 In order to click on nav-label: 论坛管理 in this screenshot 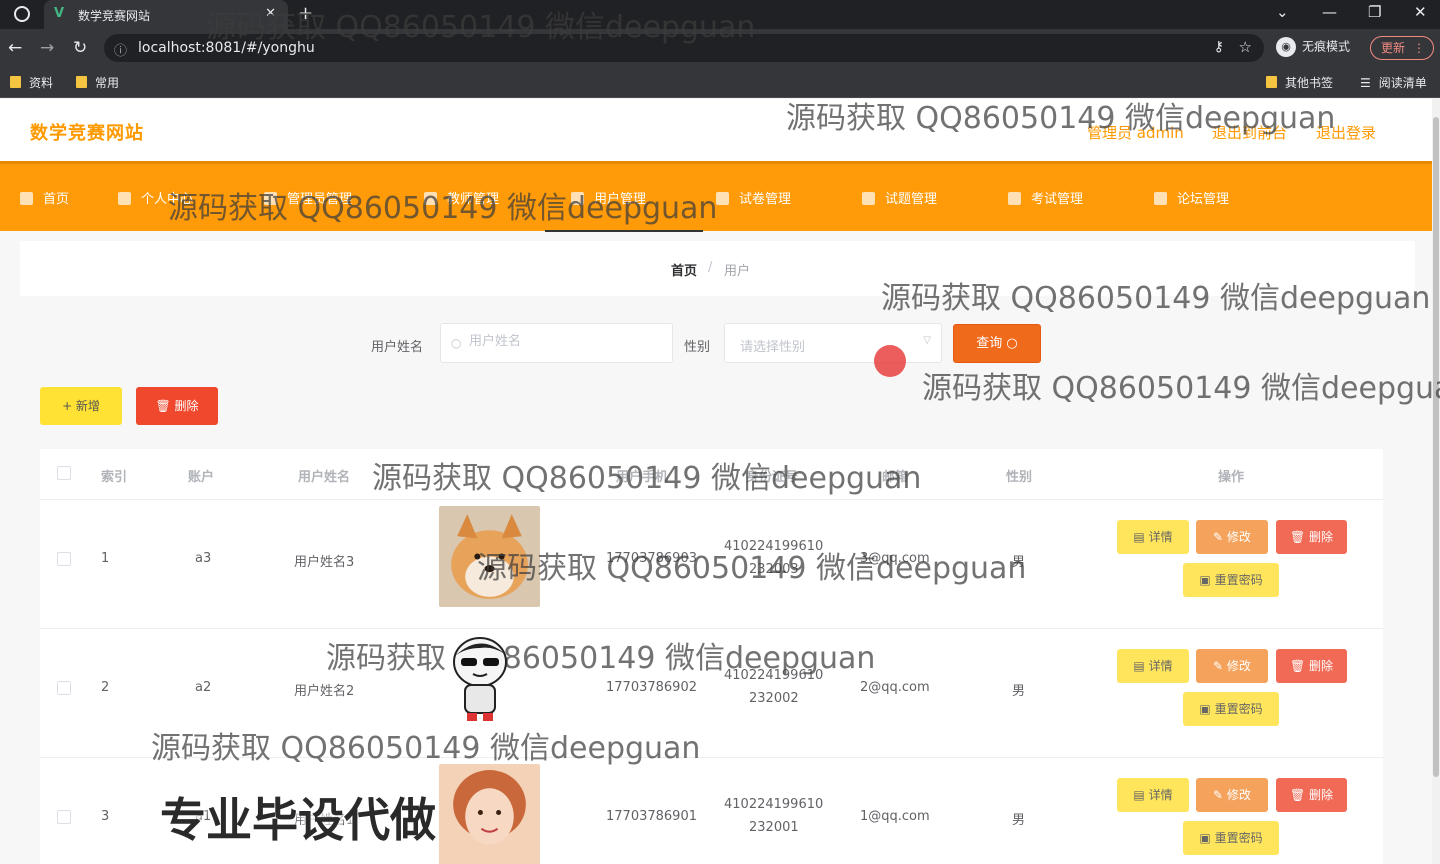, I will do `click(1203, 199)`.